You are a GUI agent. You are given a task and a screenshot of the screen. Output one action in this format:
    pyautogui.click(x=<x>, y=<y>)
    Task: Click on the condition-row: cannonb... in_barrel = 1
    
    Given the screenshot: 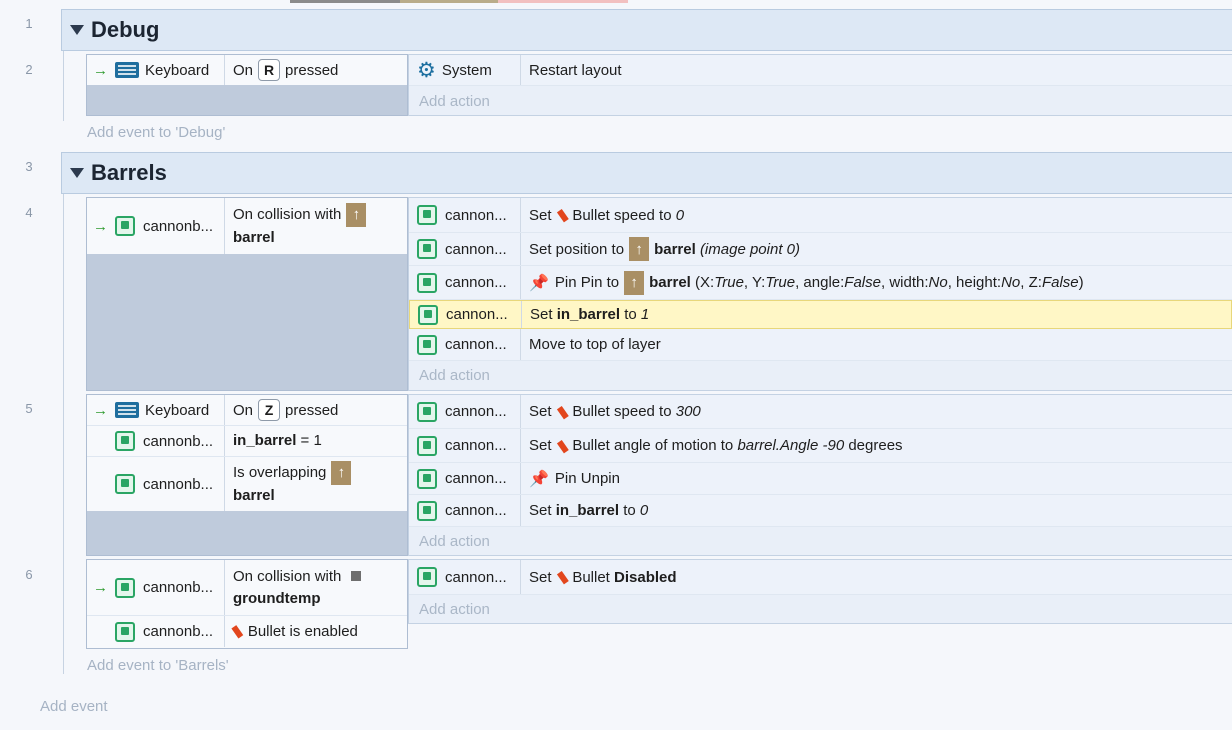 What is the action you would take?
    pyautogui.click(x=247, y=441)
    